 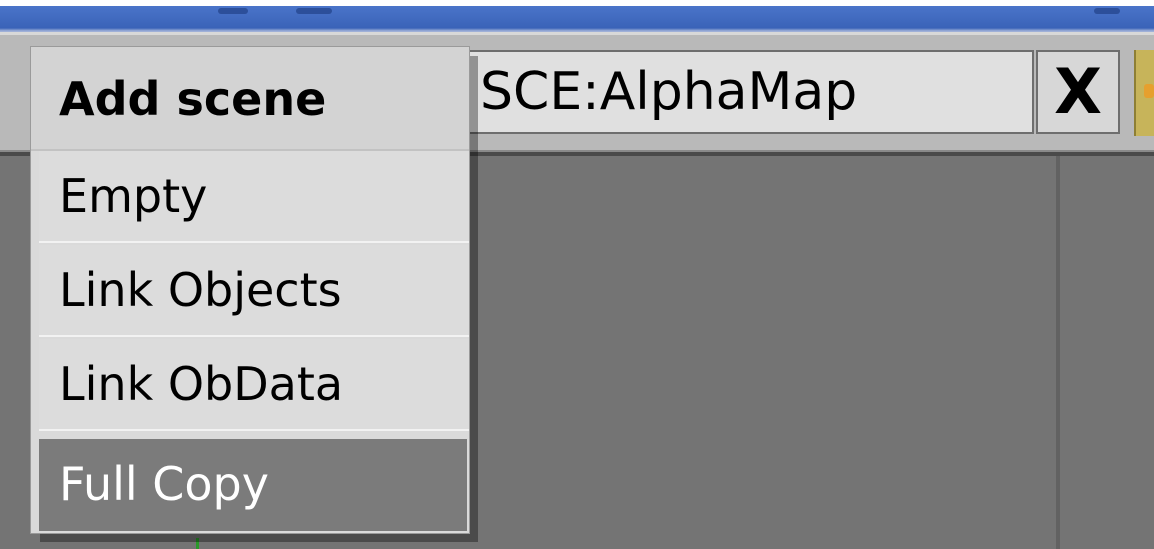 What do you see at coordinates (577, 16) in the screenshot?
I see `window-title-strip` at bounding box center [577, 16].